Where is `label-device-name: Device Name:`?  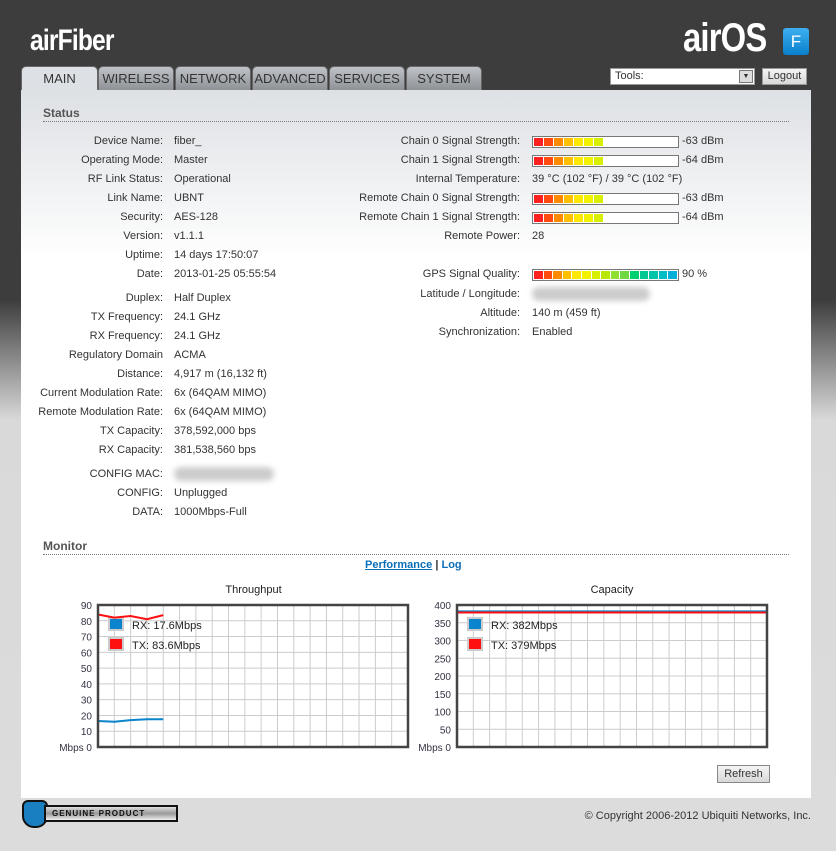
label-device-name: Device Name: is located at coordinates (128, 141).